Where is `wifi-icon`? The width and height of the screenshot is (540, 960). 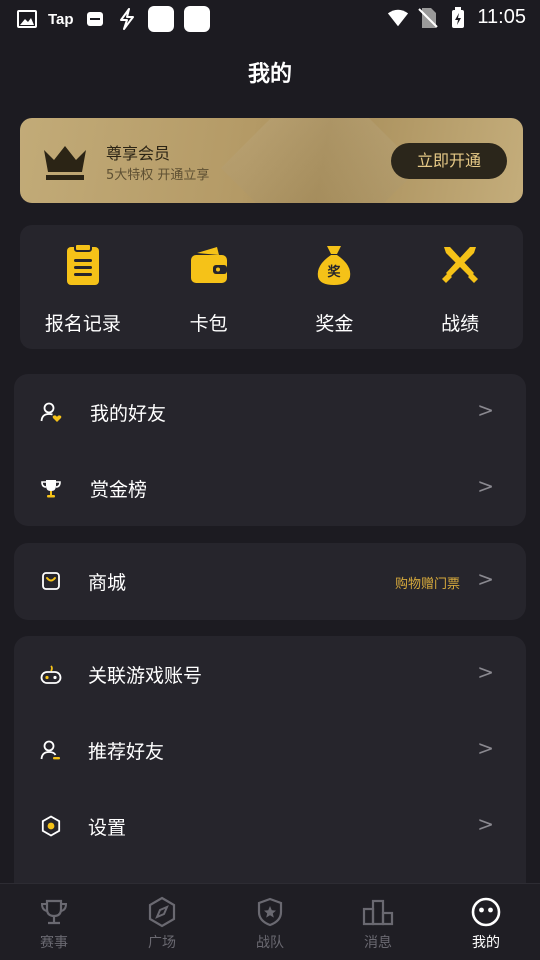
wifi-icon is located at coordinates (398, 18).